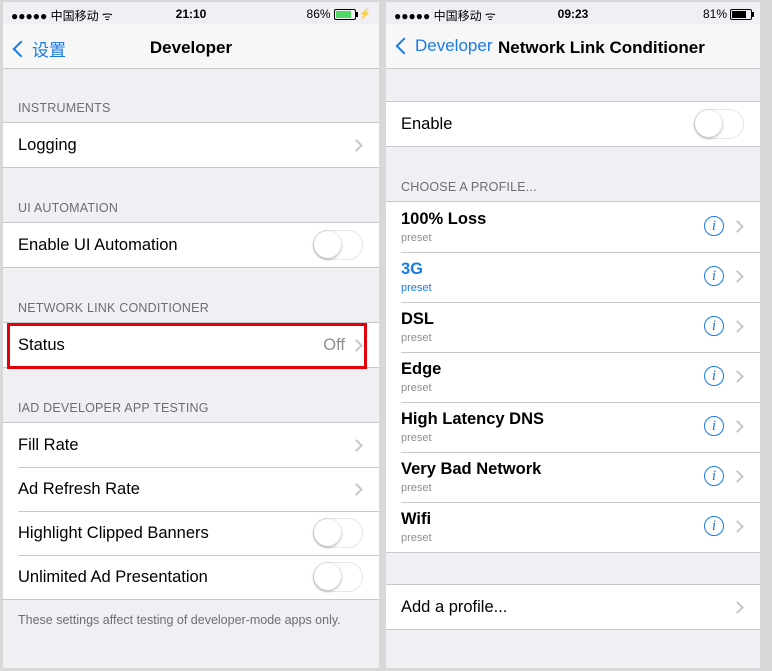 This screenshot has height=671, width=772. I want to click on profile-name: 100% Loss, so click(444, 219).